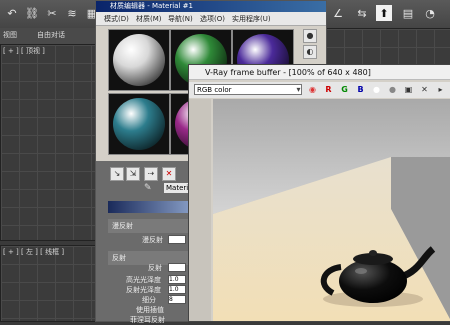 The height and width of the screenshot is (325, 450). I want to click on param-reflect-label: 反射, so click(155, 268).